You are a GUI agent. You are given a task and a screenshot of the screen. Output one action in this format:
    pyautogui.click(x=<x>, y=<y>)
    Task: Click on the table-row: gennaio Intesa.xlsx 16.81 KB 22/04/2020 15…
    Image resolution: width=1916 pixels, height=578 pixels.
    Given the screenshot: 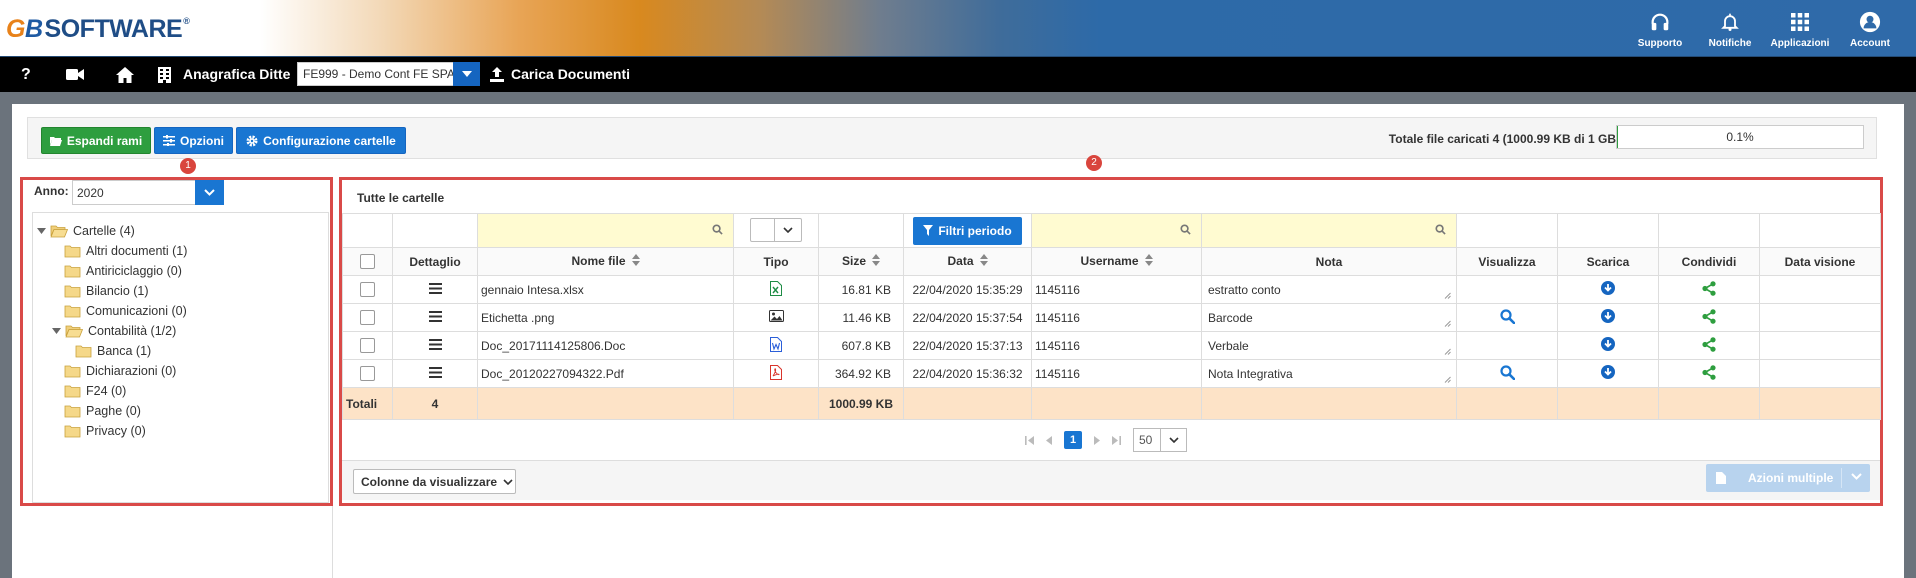 What is the action you would take?
    pyautogui.click(x=1111, y=289)
    